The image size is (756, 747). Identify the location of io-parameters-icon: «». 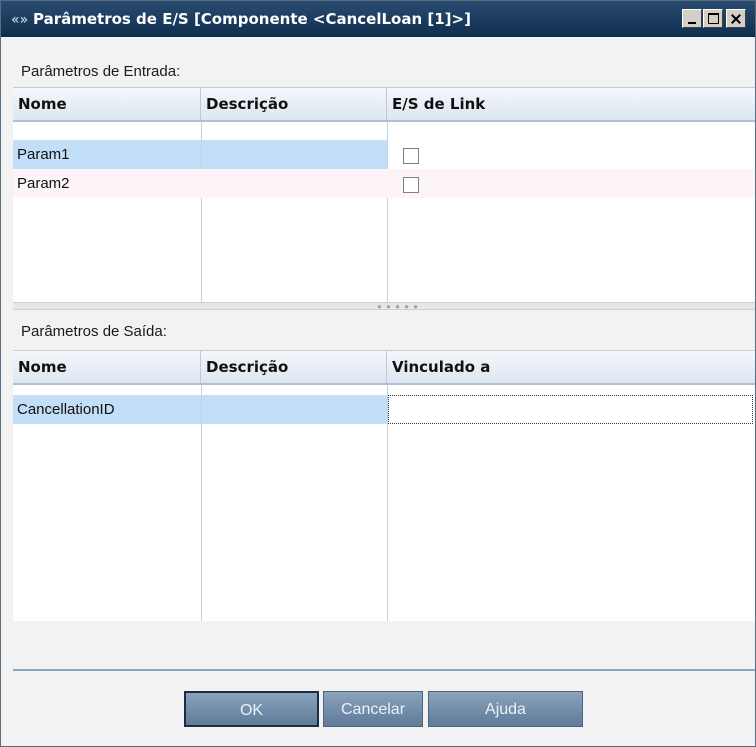
(20, 20).